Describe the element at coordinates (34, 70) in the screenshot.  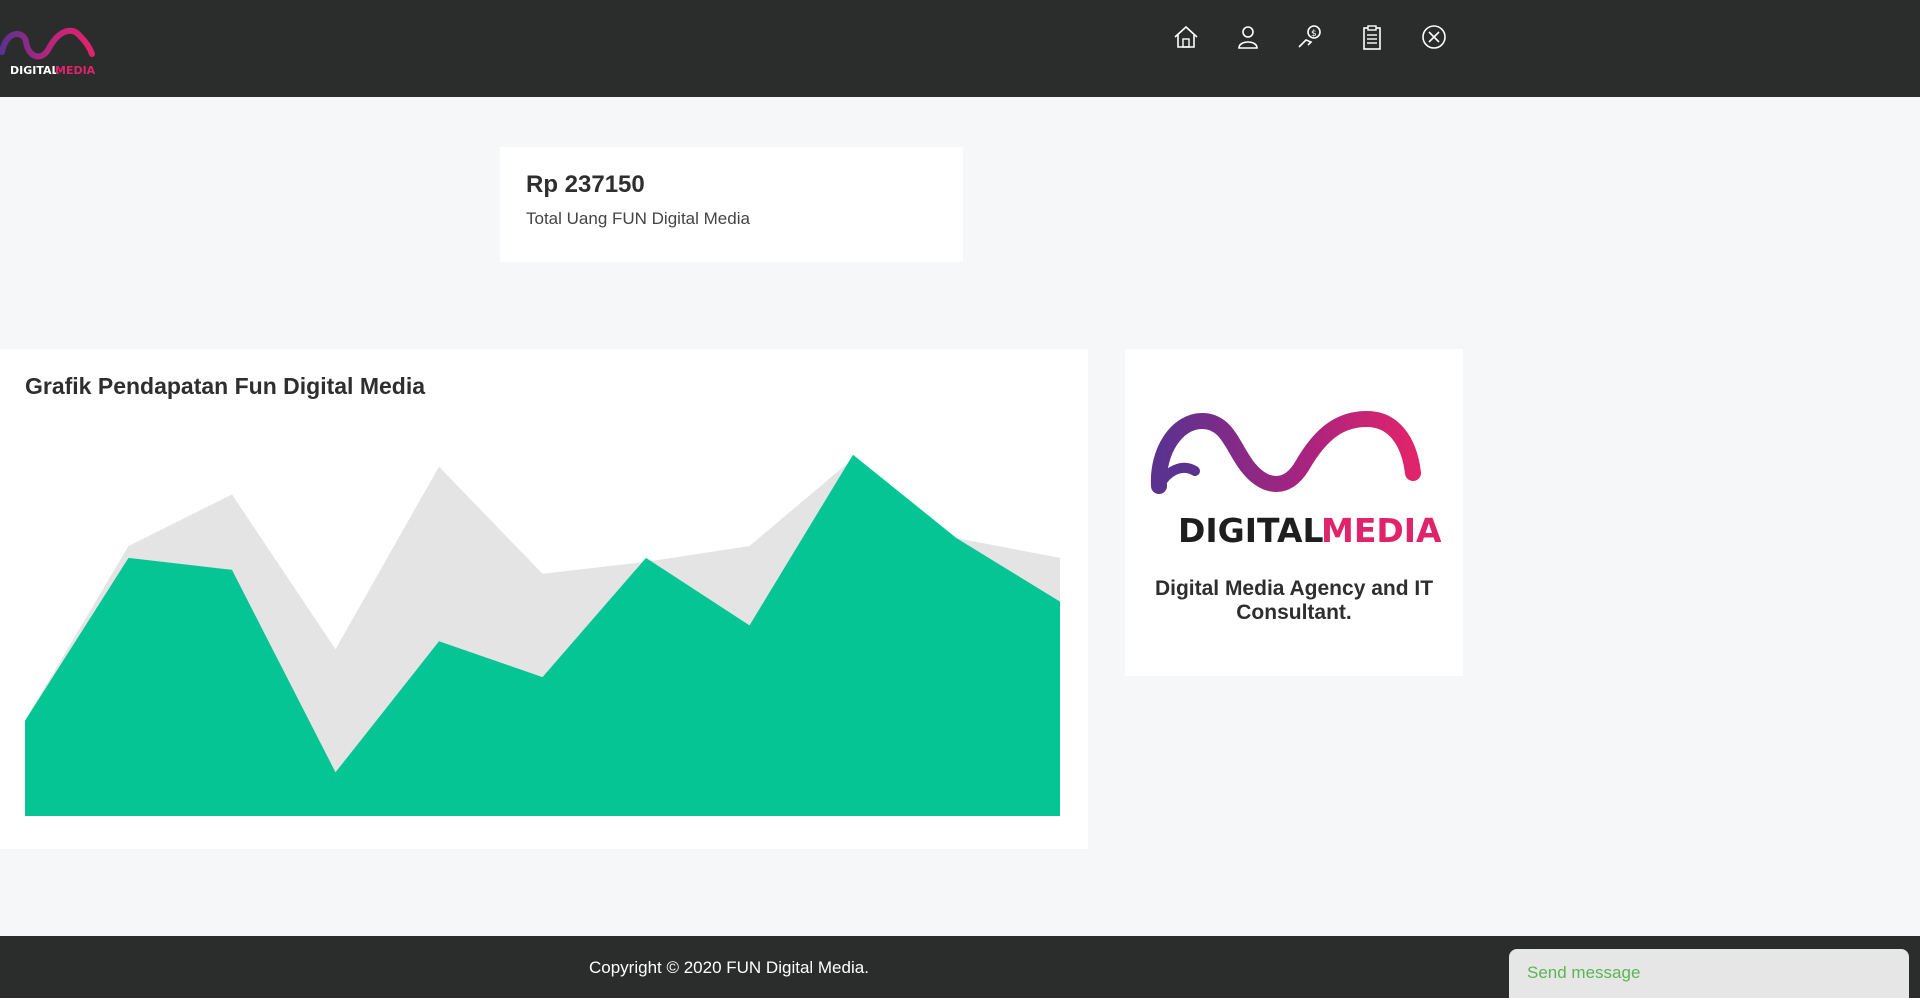
I see `svg-text: DIGITAL` at that location.